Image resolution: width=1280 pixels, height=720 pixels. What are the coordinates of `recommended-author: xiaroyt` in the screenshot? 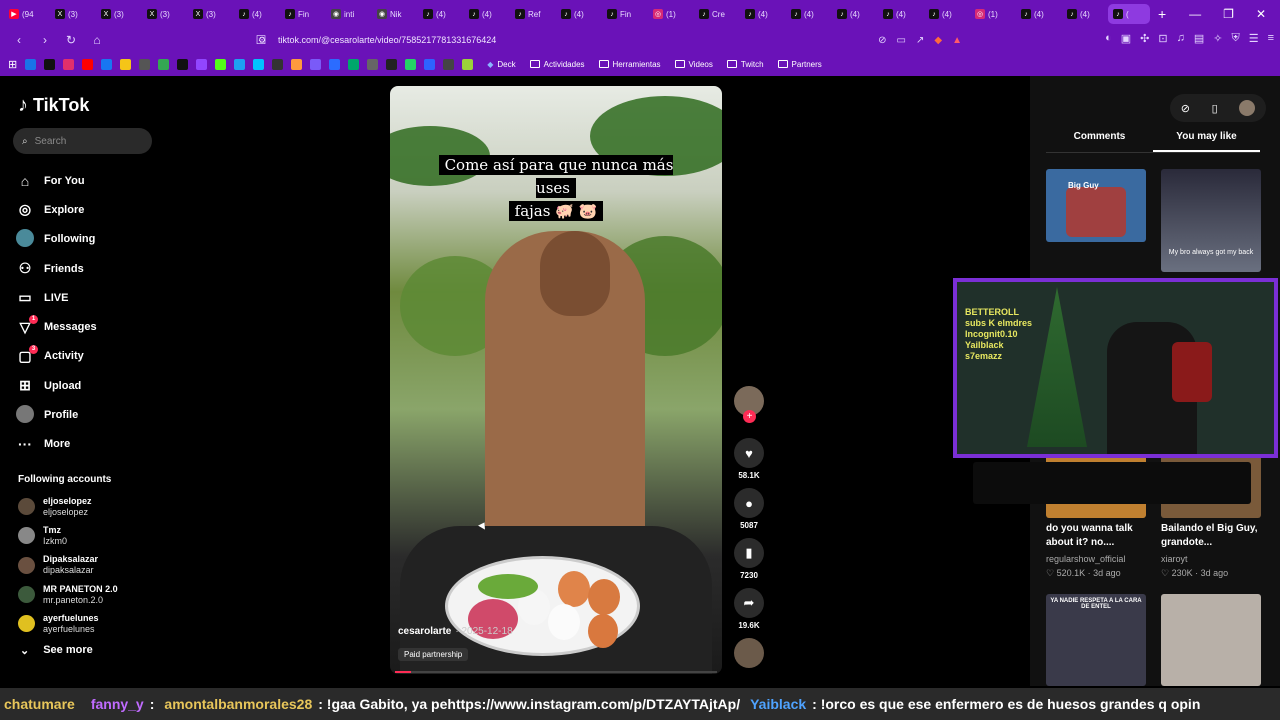 It's located at (1174, 559).